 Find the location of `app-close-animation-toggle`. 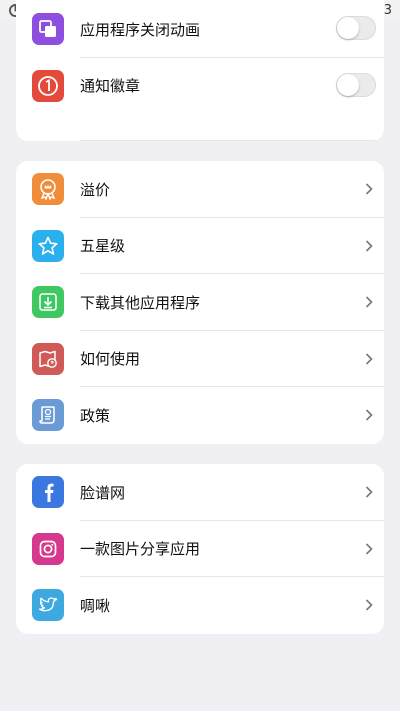

app-close-animation-toggle is located at coordinates (356, 28).